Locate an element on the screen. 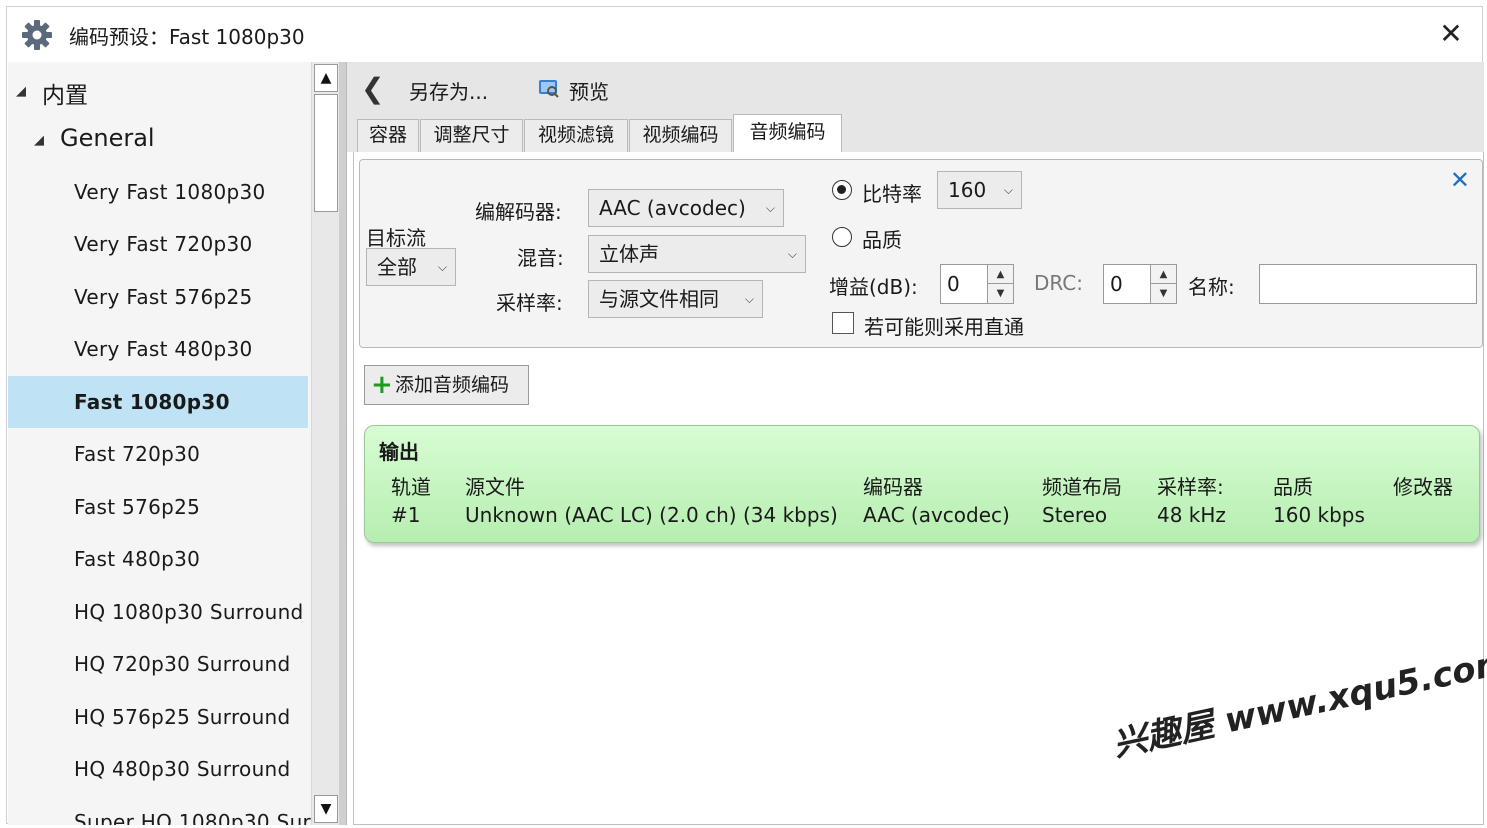 The height and width of the screenshot is (828, 1487). target-stream-value: 全部 is located at coordinates (397, 267).